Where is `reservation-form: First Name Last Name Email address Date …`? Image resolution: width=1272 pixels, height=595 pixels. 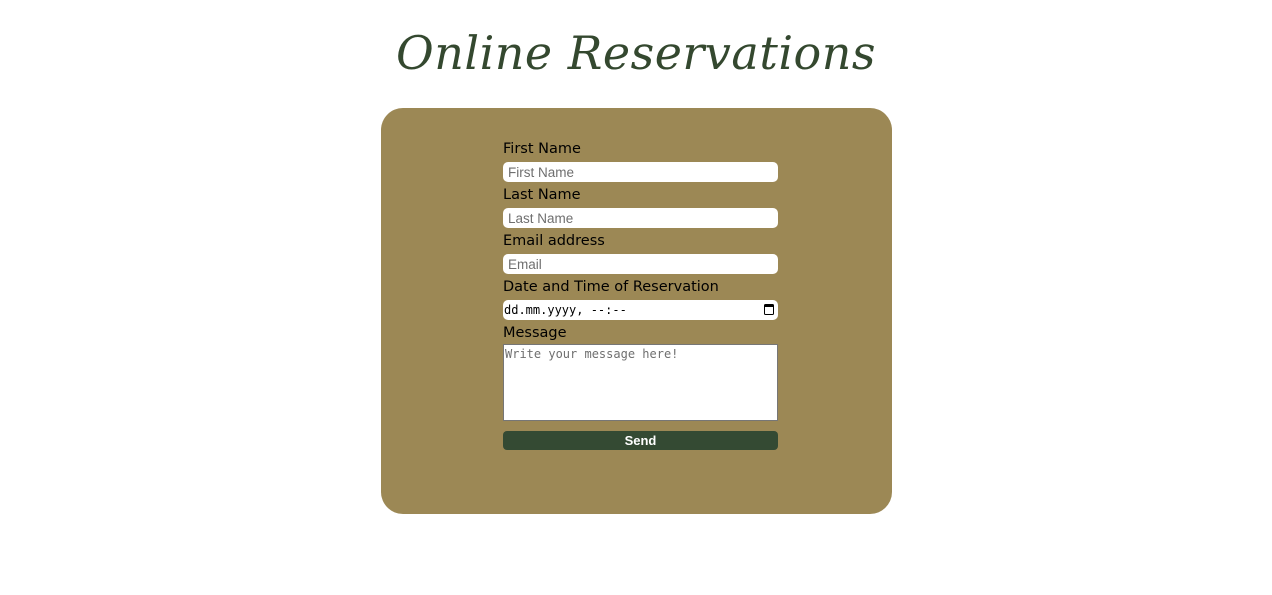
reservation-form: First Name Last Name Email address Date … is located at coordinates (640, 294).